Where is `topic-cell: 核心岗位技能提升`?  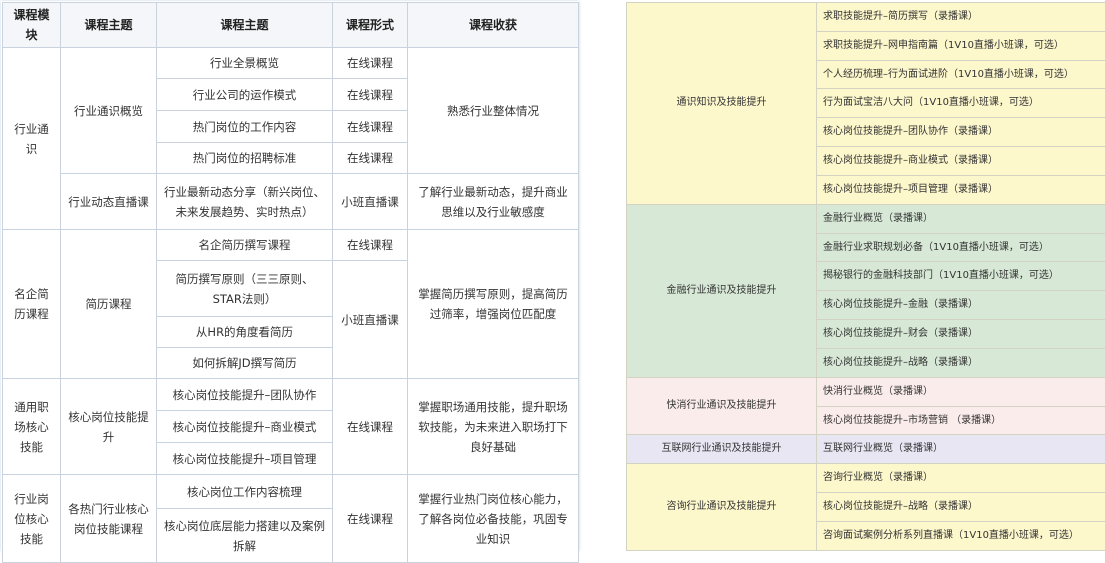
topic-cell: 核心岗位技能提升 is located at coordinates (109, 427).